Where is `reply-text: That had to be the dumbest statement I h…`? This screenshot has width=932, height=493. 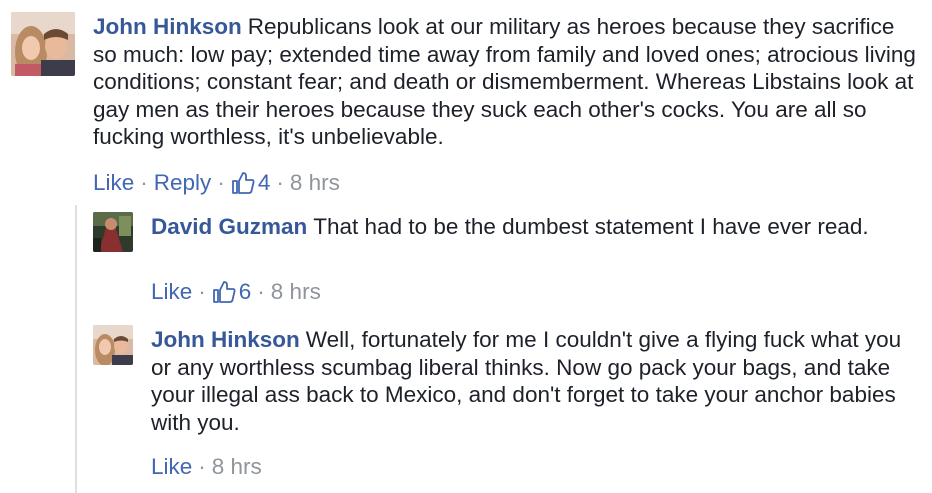
reply-text: That had to be the dumbest statement I h… is located at coordinates (591, 226).